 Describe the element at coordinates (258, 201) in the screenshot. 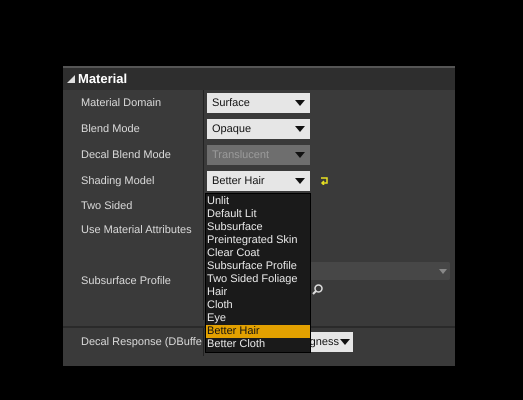

I see `menu-item: Unlit` at that location.